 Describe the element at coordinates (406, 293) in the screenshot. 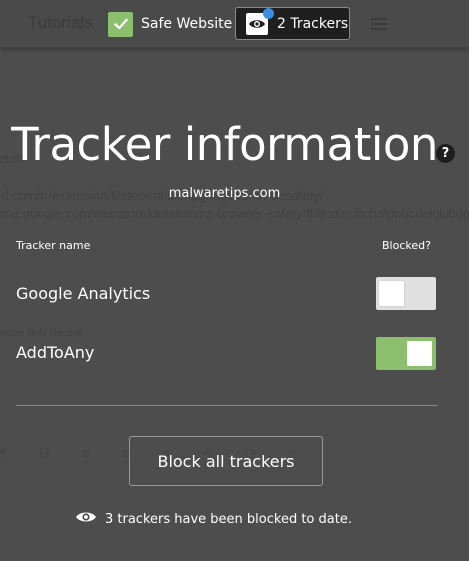

I see `block-toggle-google-analytics` at that location.